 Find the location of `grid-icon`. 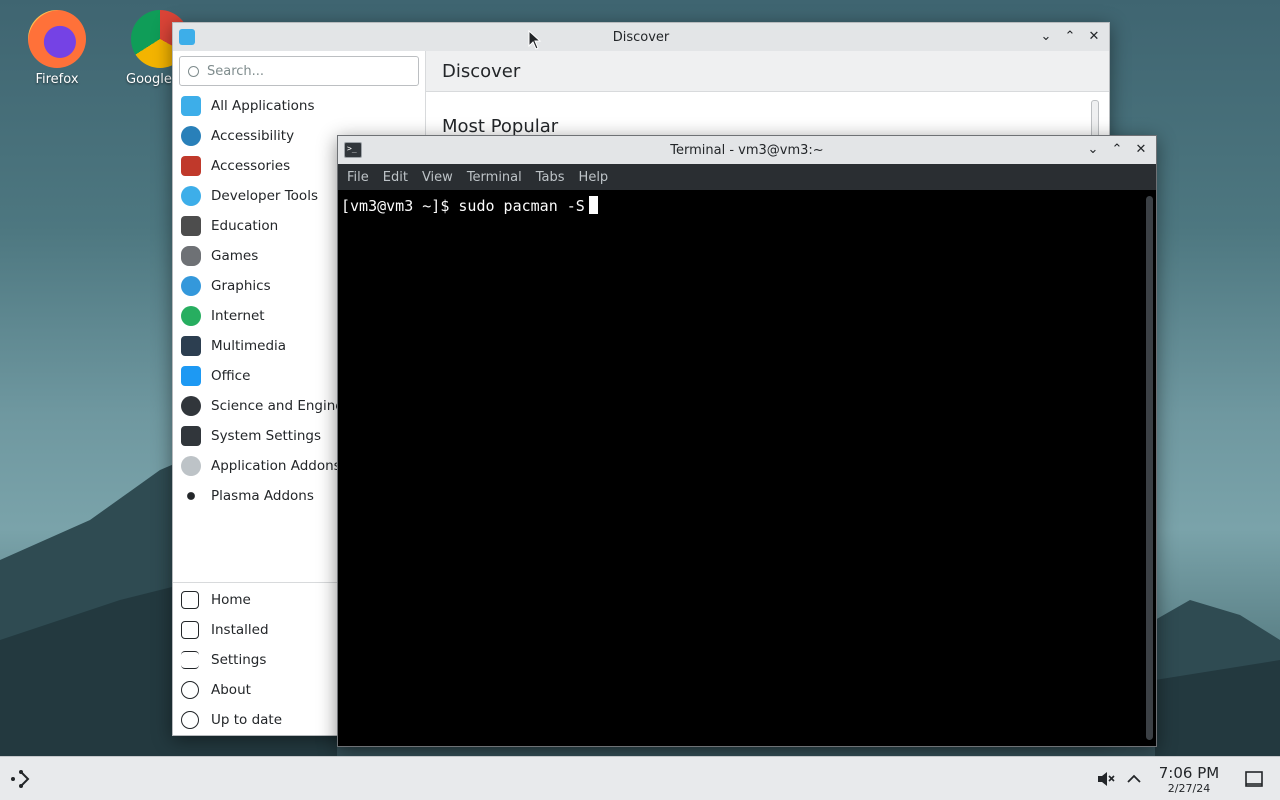

grid-icon is located at coordinates (191, 106).